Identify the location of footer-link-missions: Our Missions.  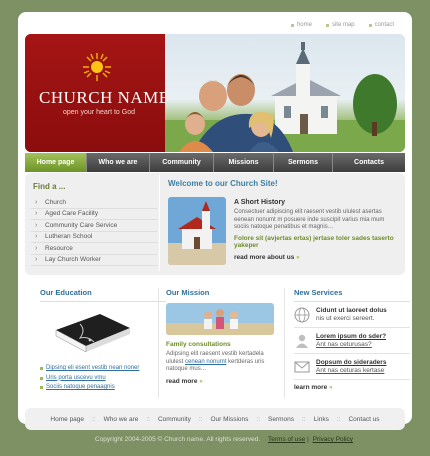
(229, 419).